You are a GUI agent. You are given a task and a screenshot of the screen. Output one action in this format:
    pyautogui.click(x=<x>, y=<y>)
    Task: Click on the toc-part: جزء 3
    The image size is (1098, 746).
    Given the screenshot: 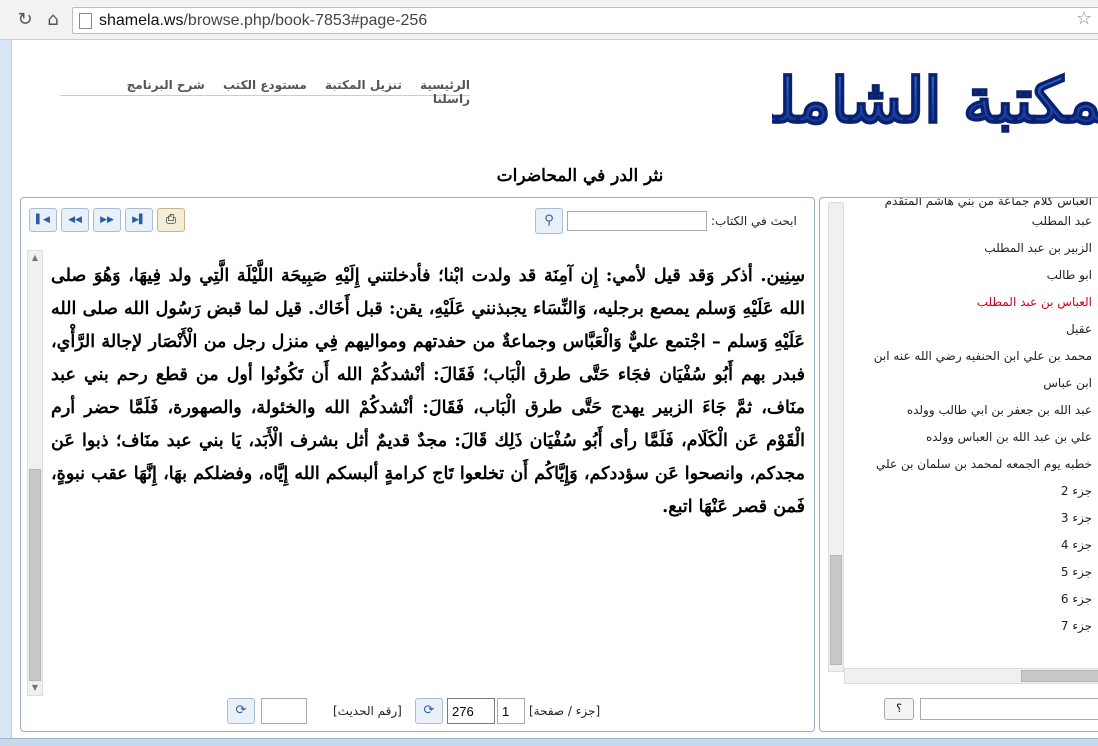 What is the action you would take?
    pyautogui.click(x=970, y=518)
    